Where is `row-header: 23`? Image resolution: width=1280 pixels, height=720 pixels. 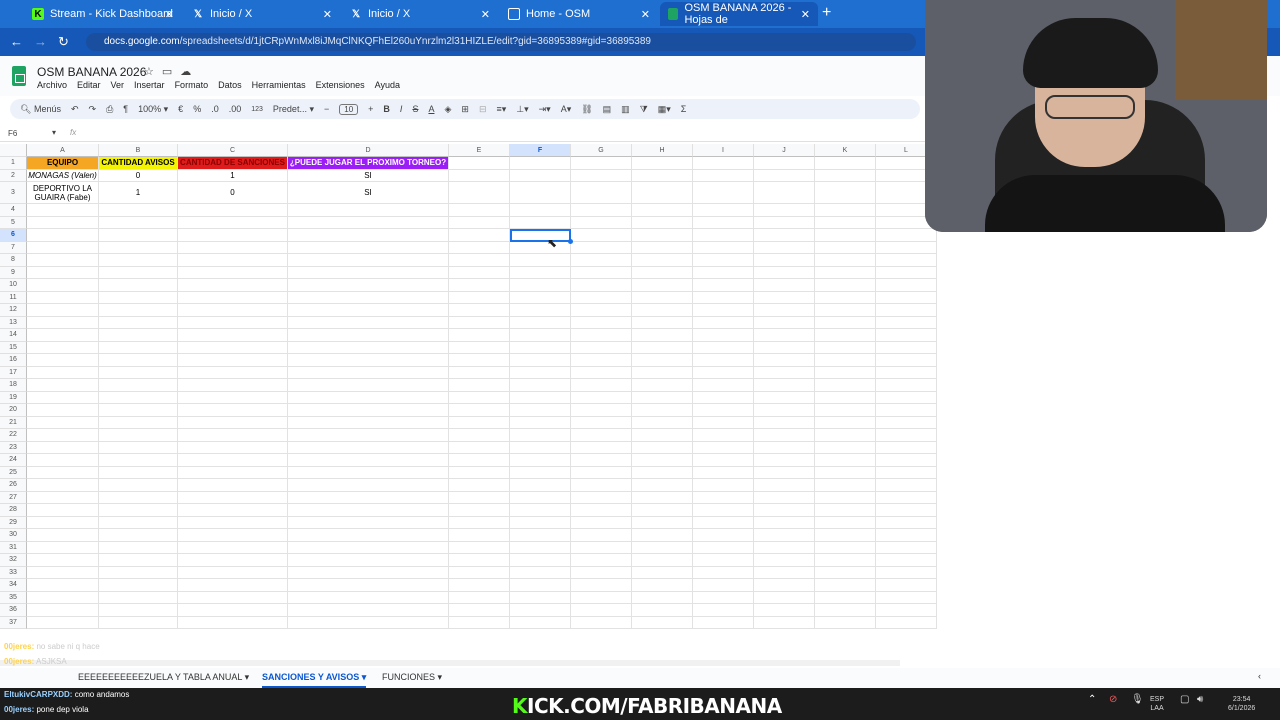
row-header: 23 is located at coordinates (13, 447).